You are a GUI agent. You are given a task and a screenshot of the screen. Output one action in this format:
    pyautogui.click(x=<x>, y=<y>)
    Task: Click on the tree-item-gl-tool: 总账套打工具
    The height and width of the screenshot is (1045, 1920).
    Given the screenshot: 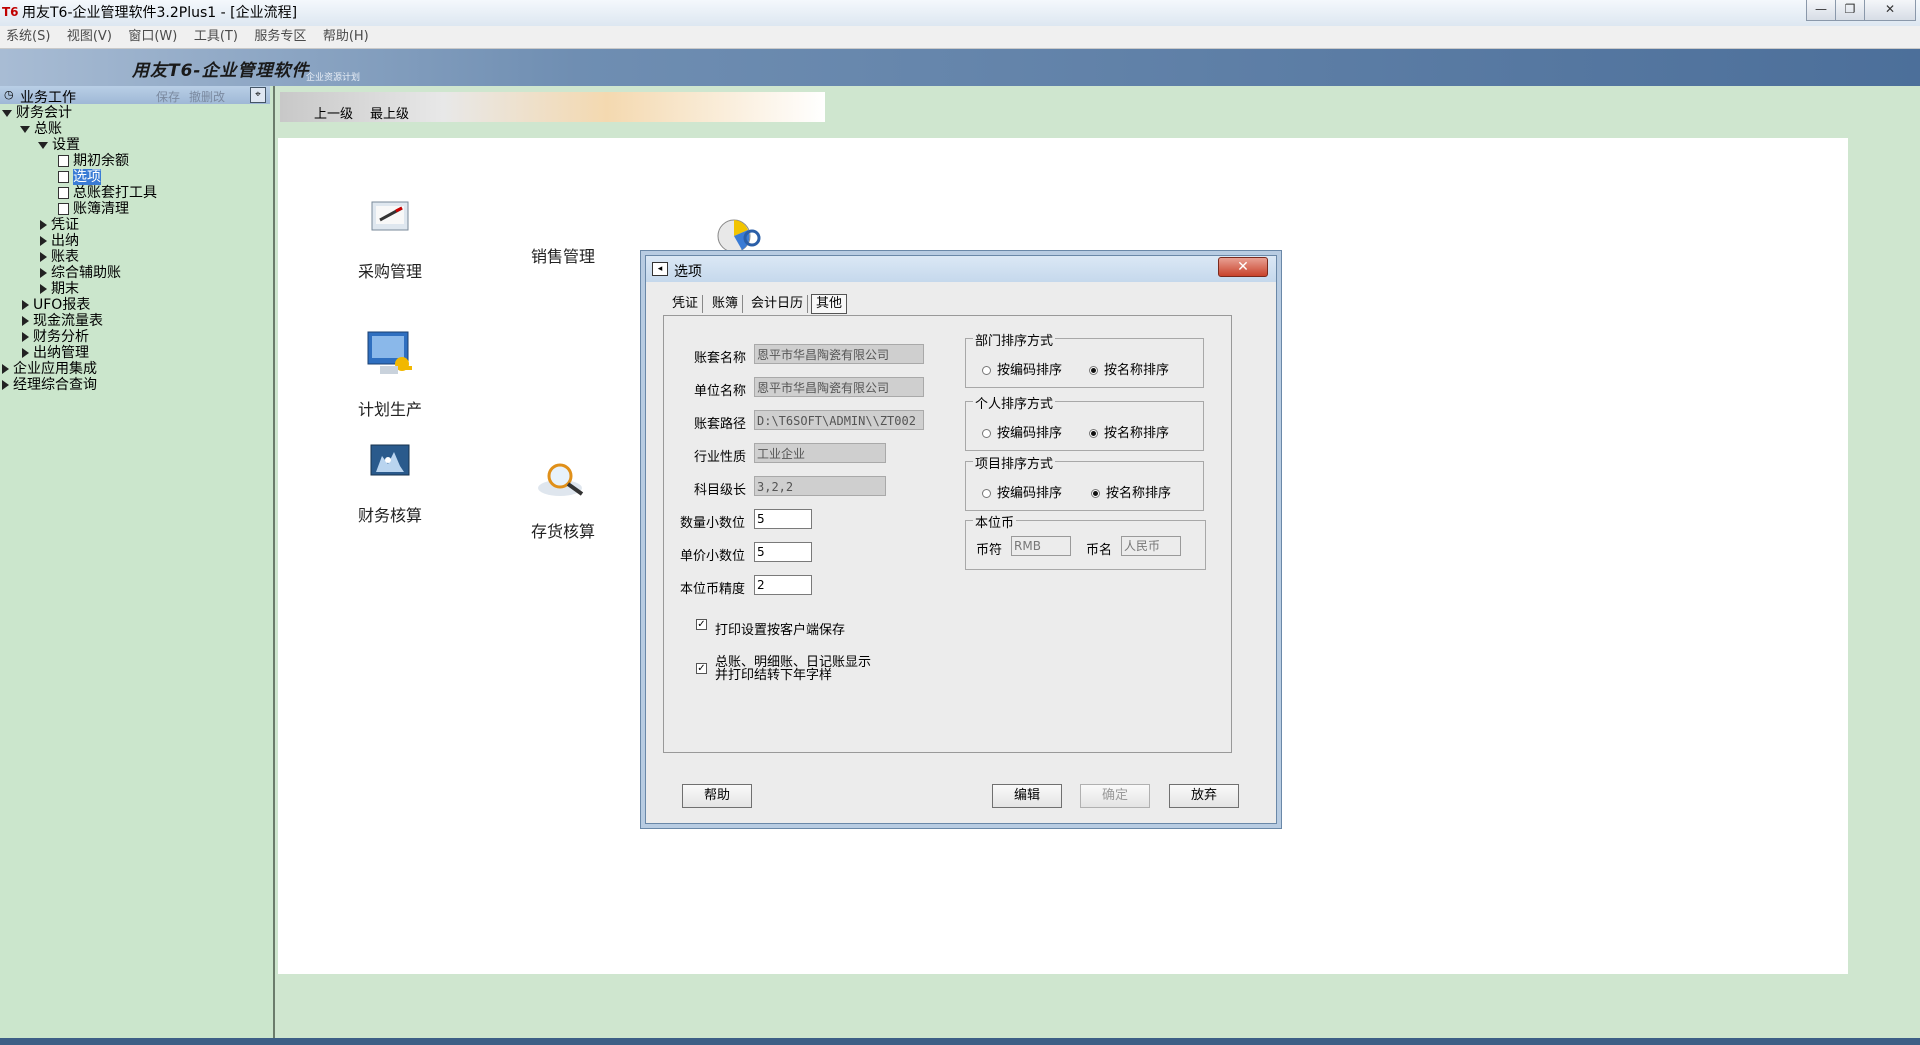 What is the action you would take?
    pyautogui.click(x=107, y=193)
    